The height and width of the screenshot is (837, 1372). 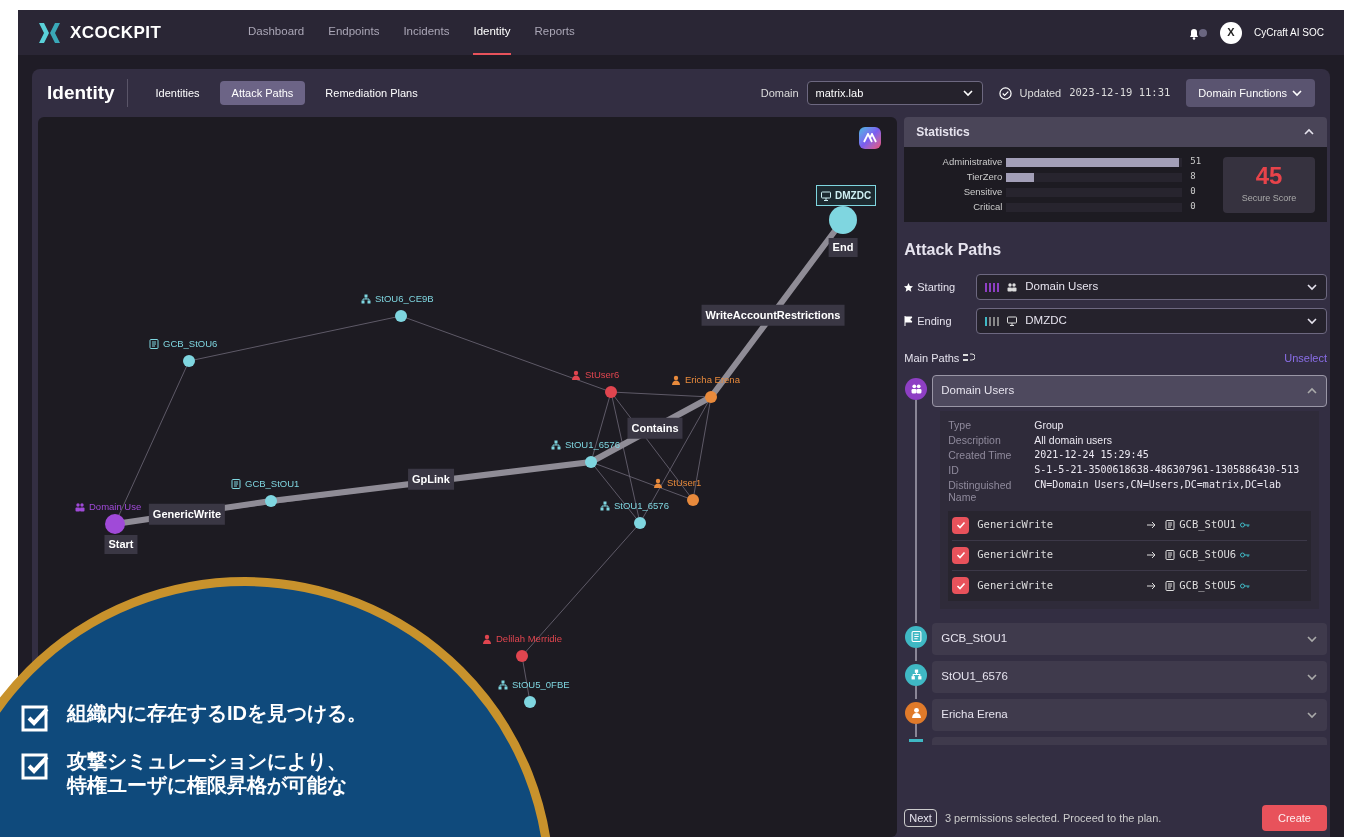 I want to click on stat-label: Critical, so click(x=988, y=206).